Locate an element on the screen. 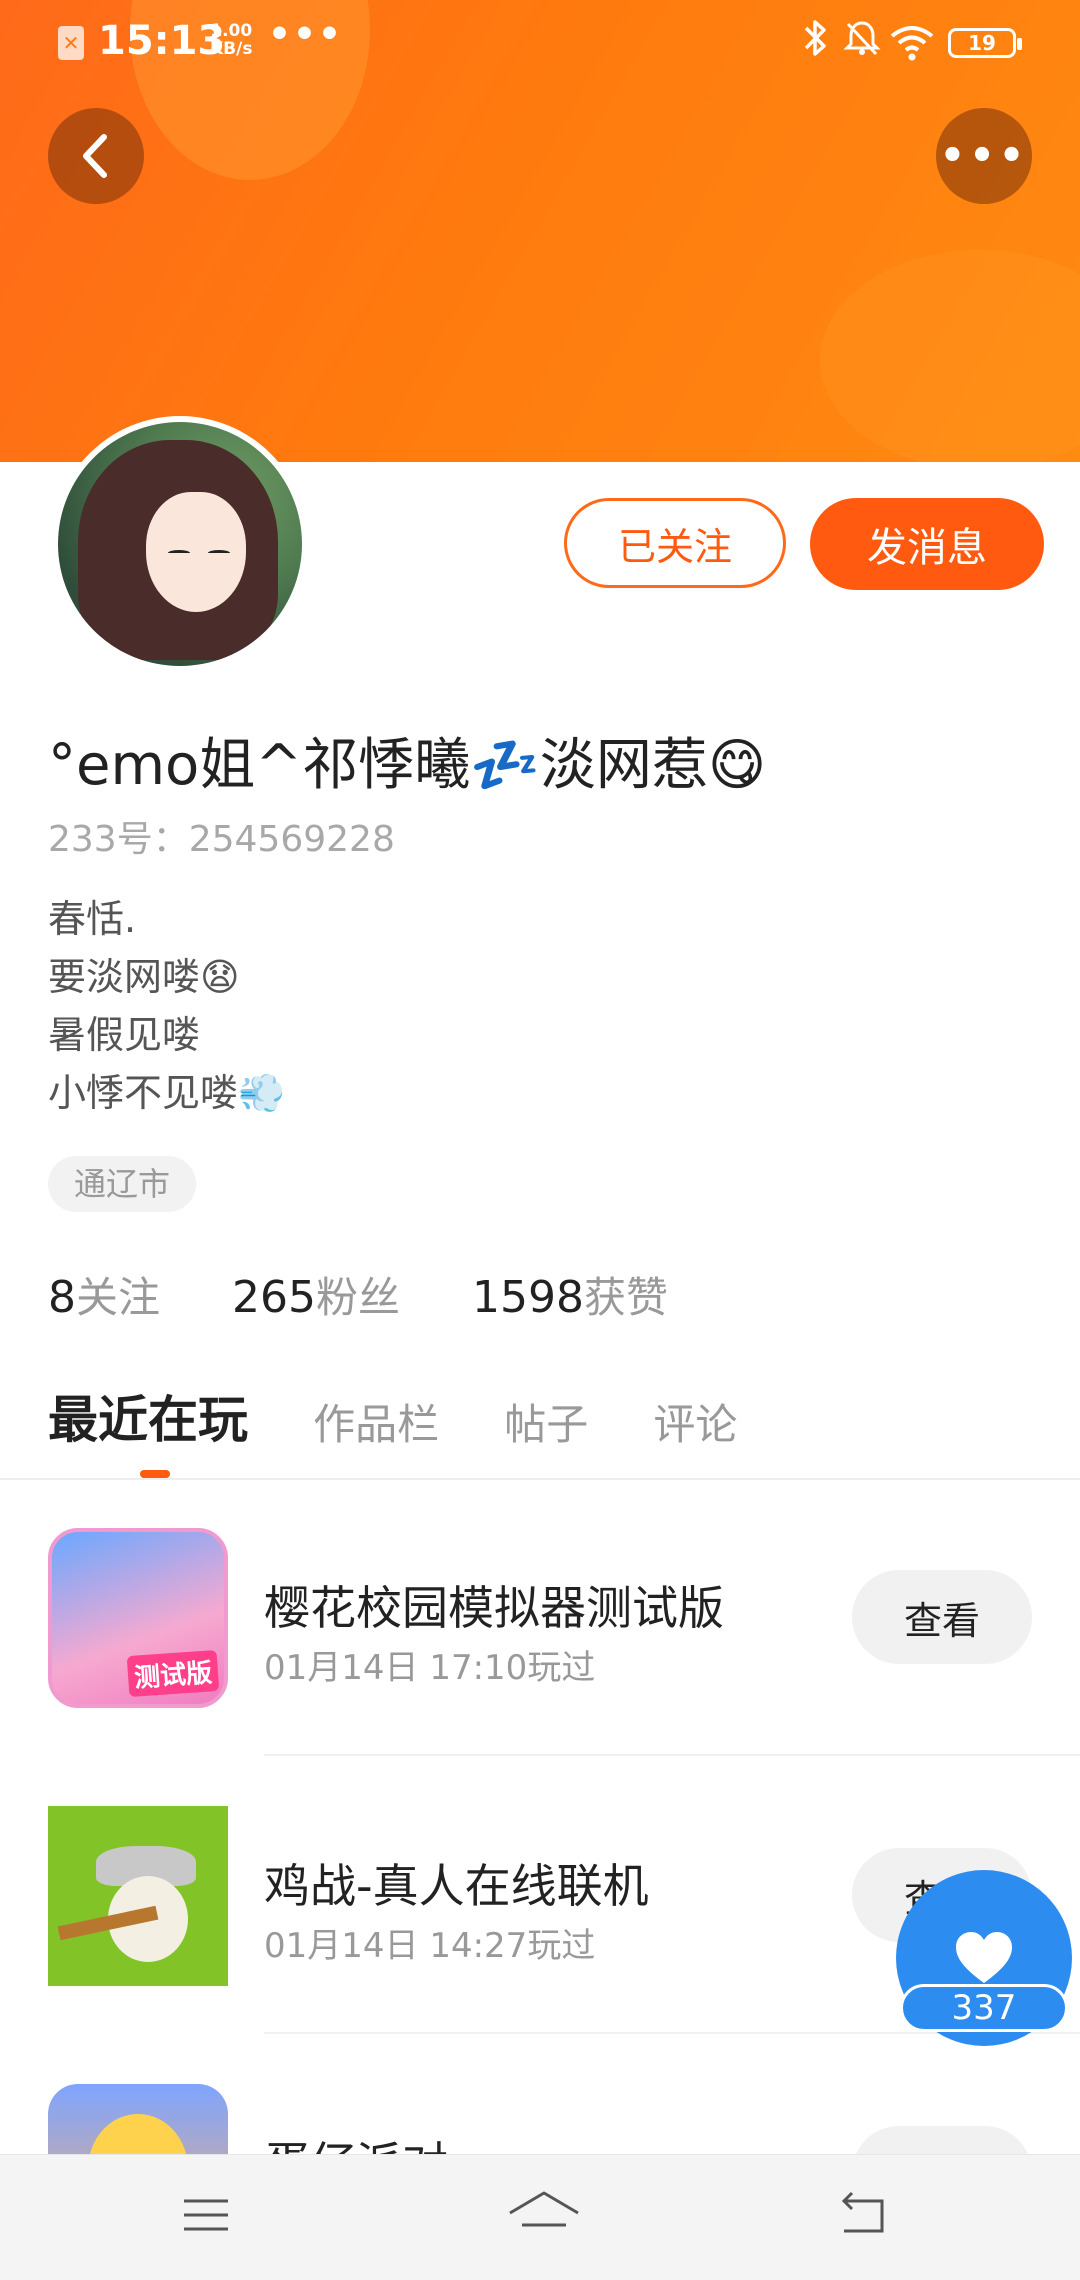 This screenshot has width=1080, height=2280. like-count: 337 is located at coordinates (984, 2008).